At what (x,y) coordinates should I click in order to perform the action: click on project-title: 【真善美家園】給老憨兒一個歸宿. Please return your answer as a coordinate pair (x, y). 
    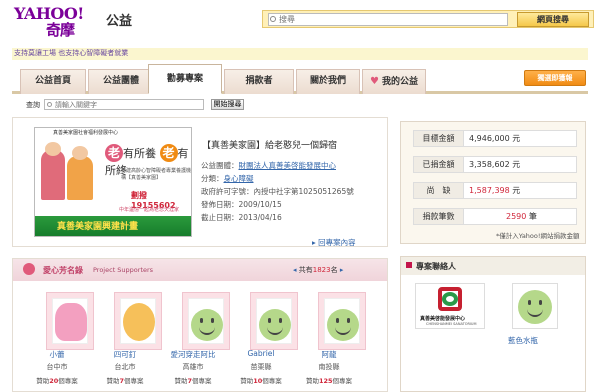
    Looking at the image, I should click on (269, 144).